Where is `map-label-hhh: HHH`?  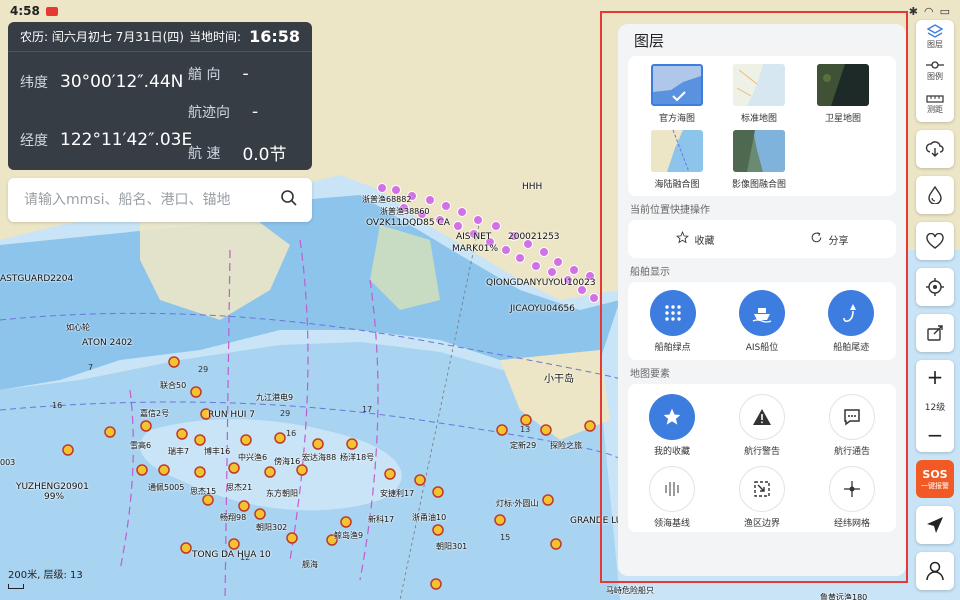
map-label-hhh: HHH is located at coordinates (532, 187).